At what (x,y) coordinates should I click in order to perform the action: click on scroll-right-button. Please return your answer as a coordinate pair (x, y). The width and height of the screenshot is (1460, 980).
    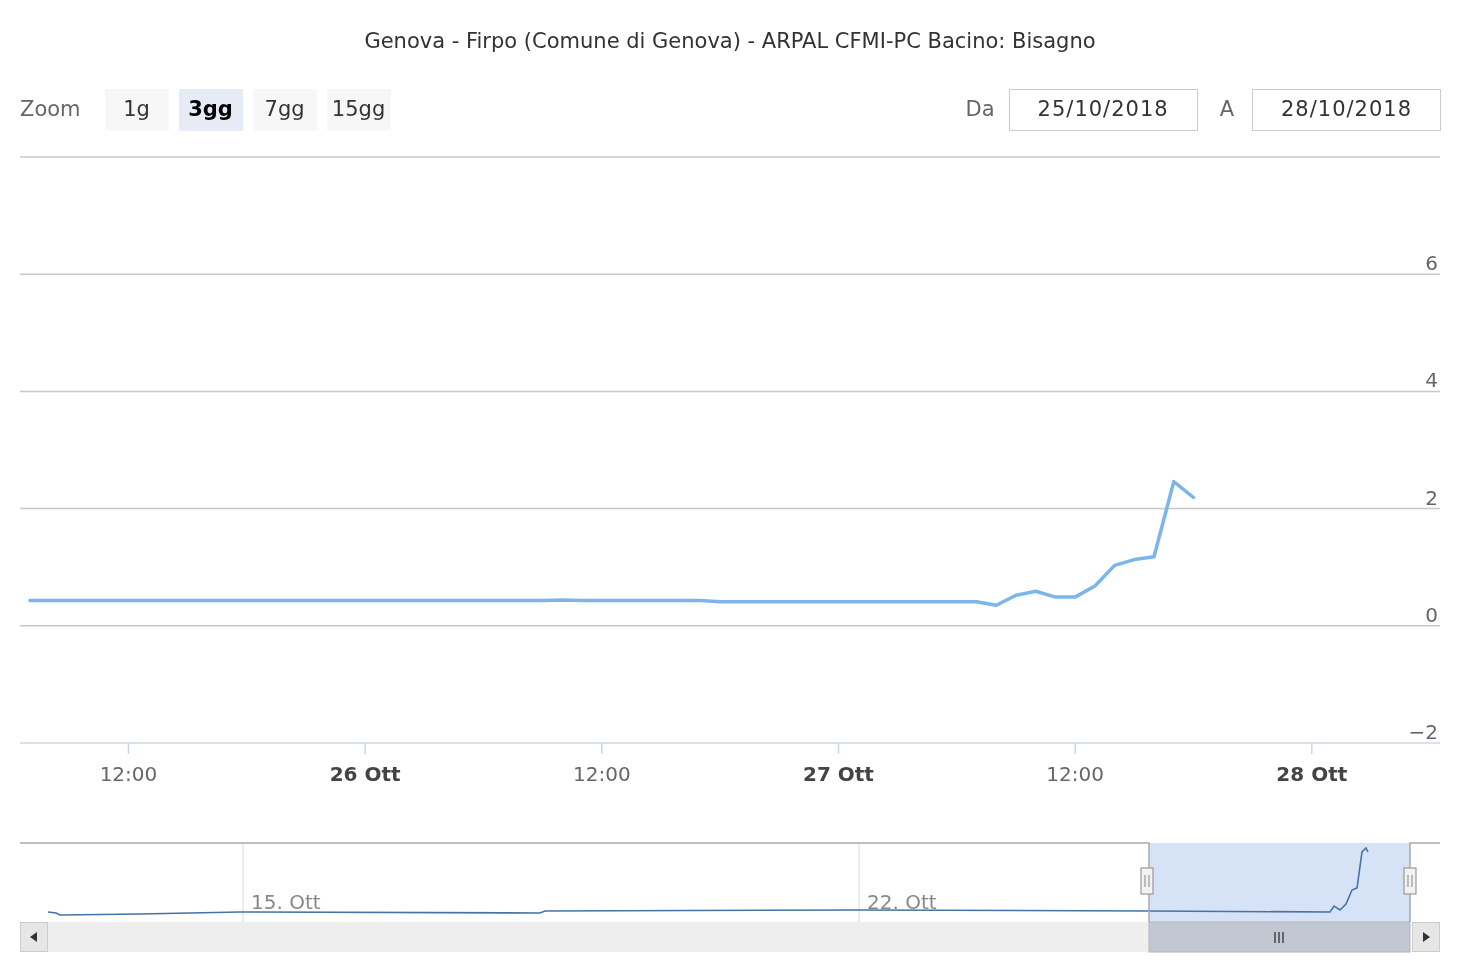
    Looking at the image, I should click on (1426, 937).